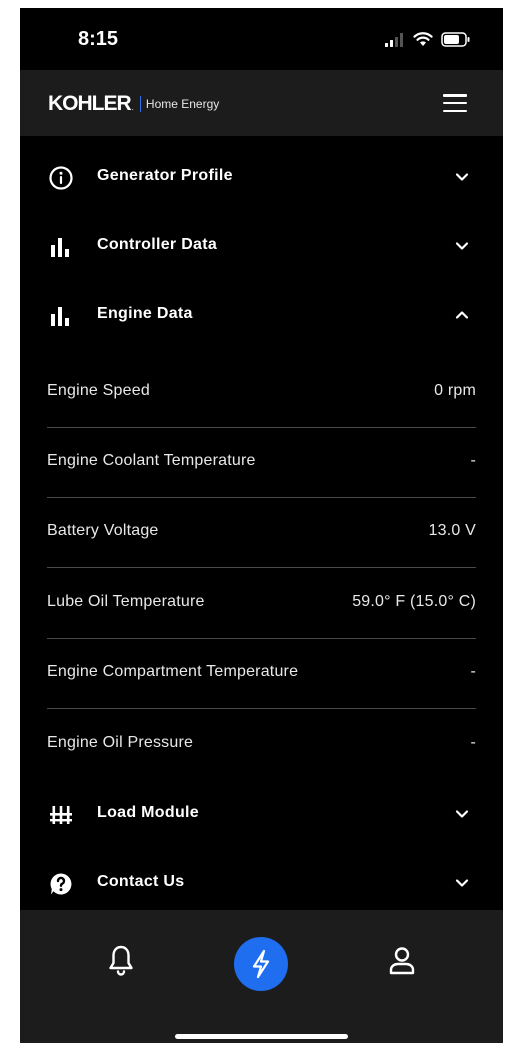 This screenshot has width=510, height=1043. Describe the element at coordinates (414, 601) in the screenshot. I see `row-value: 59.0° F (15.0° C)` at that location.